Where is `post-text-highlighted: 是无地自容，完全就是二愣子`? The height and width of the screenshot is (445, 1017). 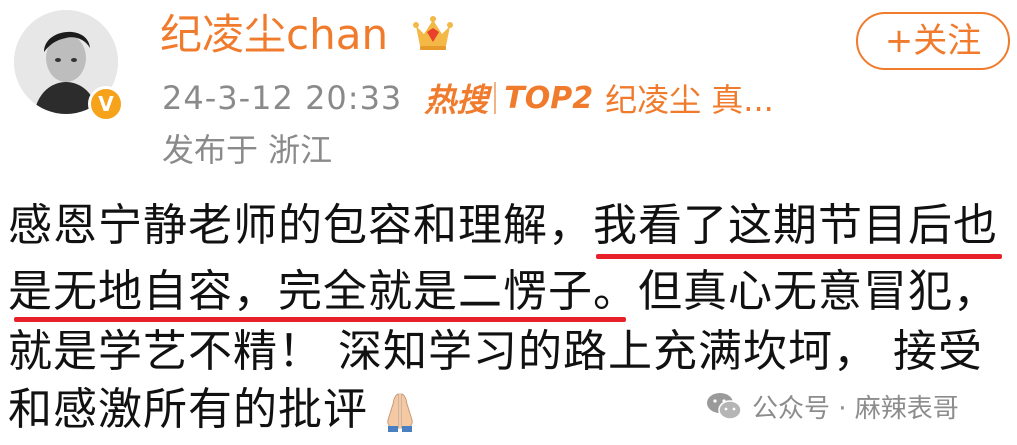 post-text-highlighted: 是无地自容，完全就是二愣子 is located at coordinates (300, 291).